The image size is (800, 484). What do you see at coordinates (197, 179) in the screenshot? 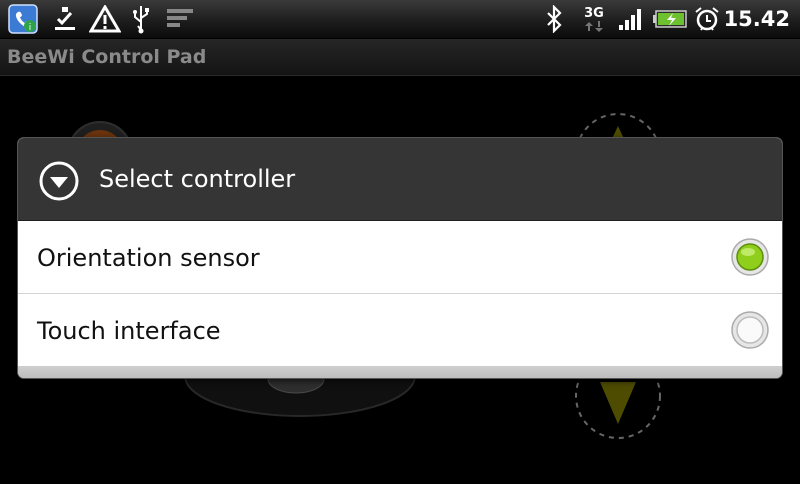
I see `dialog-title: Select controller` at bounding box center [197, 179].